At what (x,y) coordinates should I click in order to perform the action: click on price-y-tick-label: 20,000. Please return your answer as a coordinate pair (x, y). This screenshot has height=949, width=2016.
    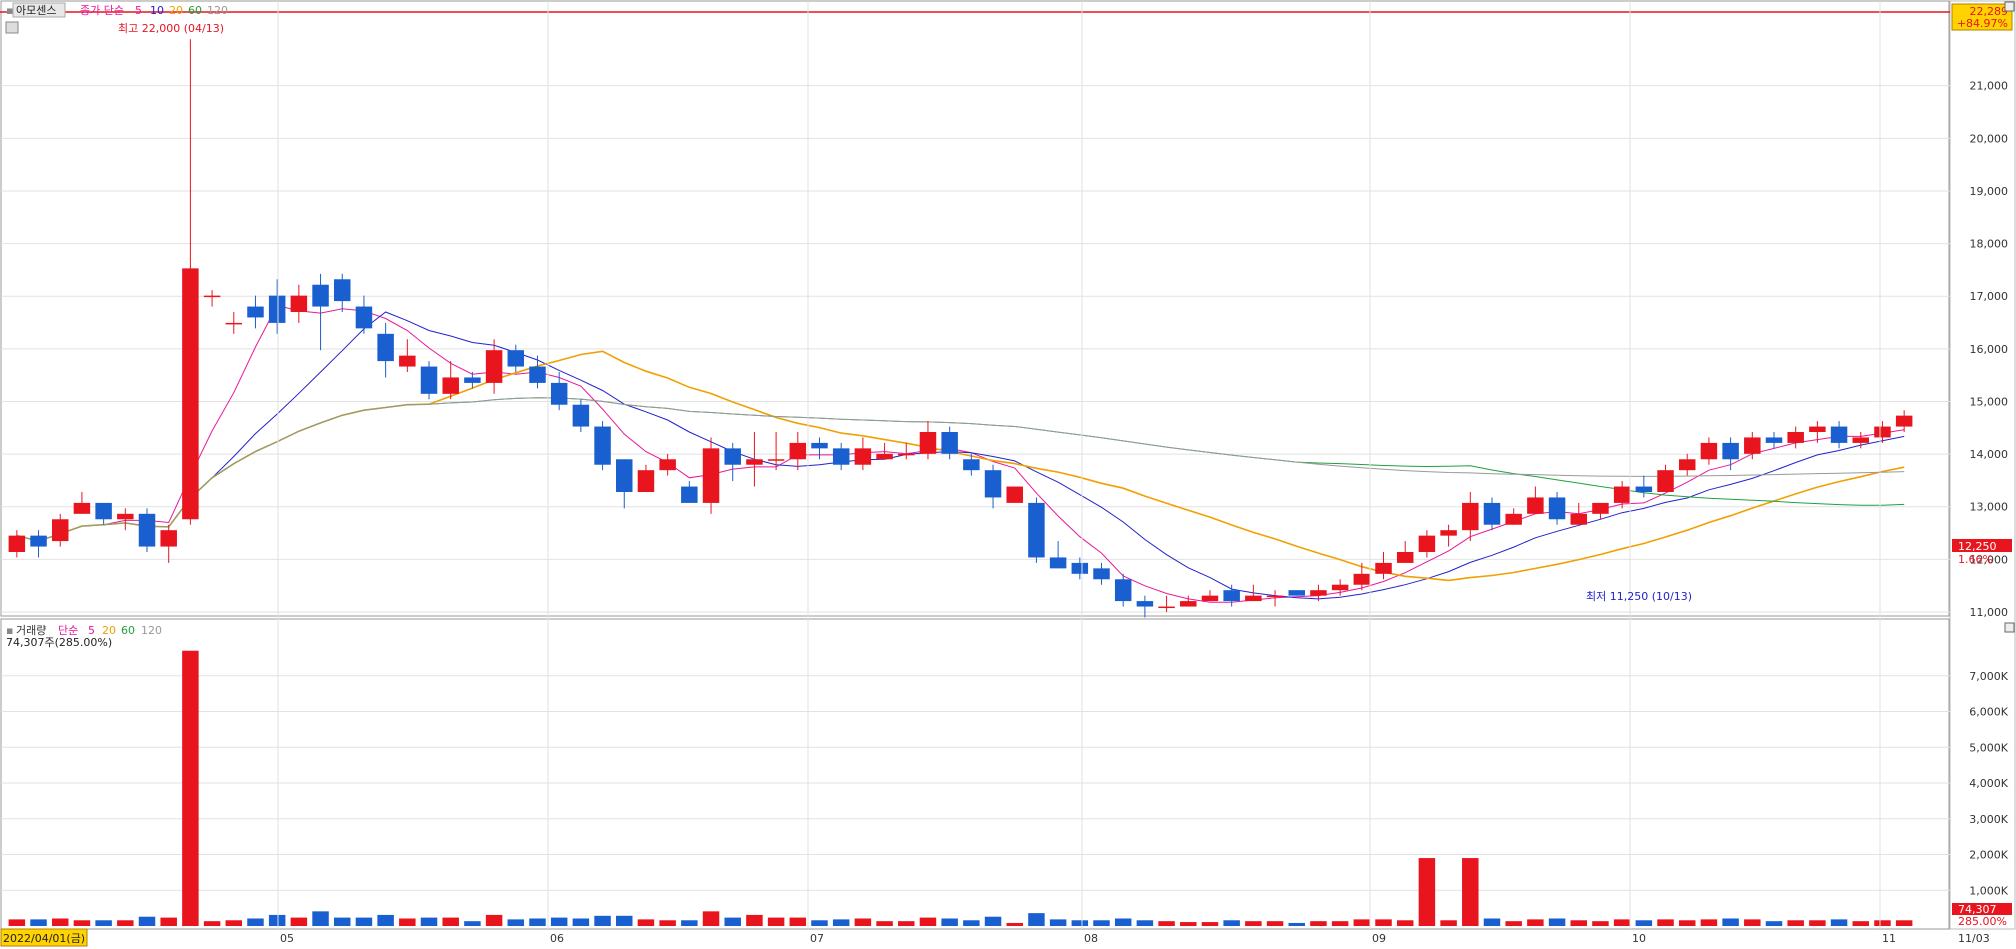
    Looking at the image, I should click on (1989, 138).